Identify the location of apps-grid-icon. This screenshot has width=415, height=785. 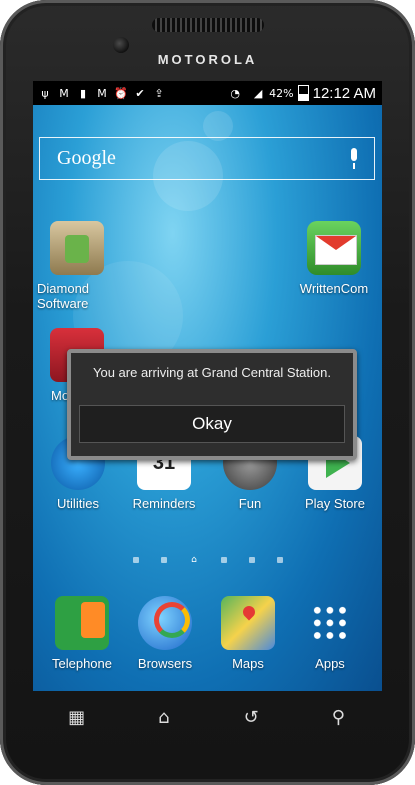
(330, 623).